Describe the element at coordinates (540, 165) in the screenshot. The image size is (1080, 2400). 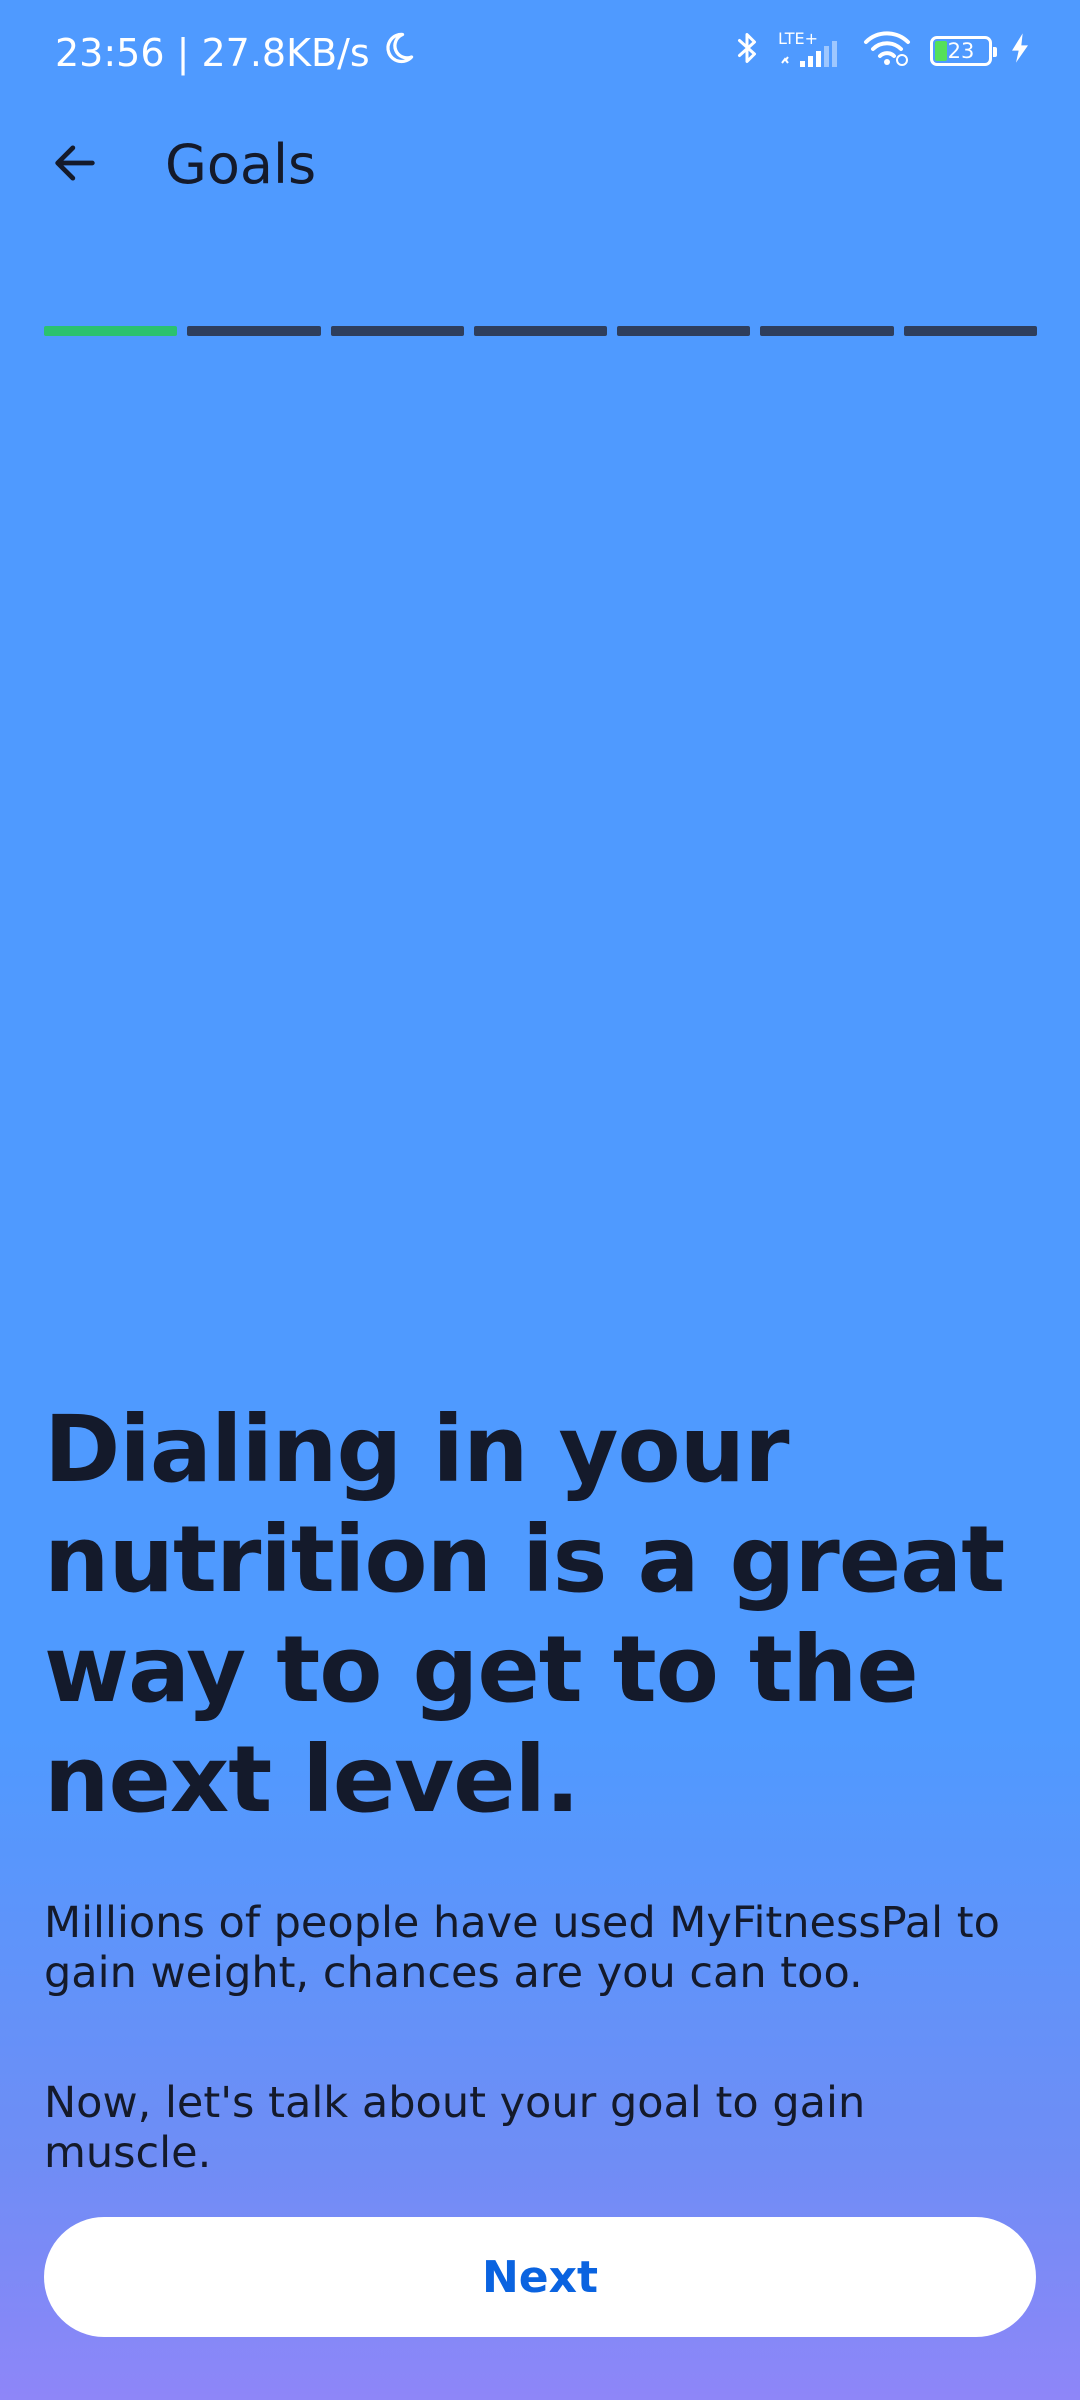
I see `app-bar: Goals` at that location.